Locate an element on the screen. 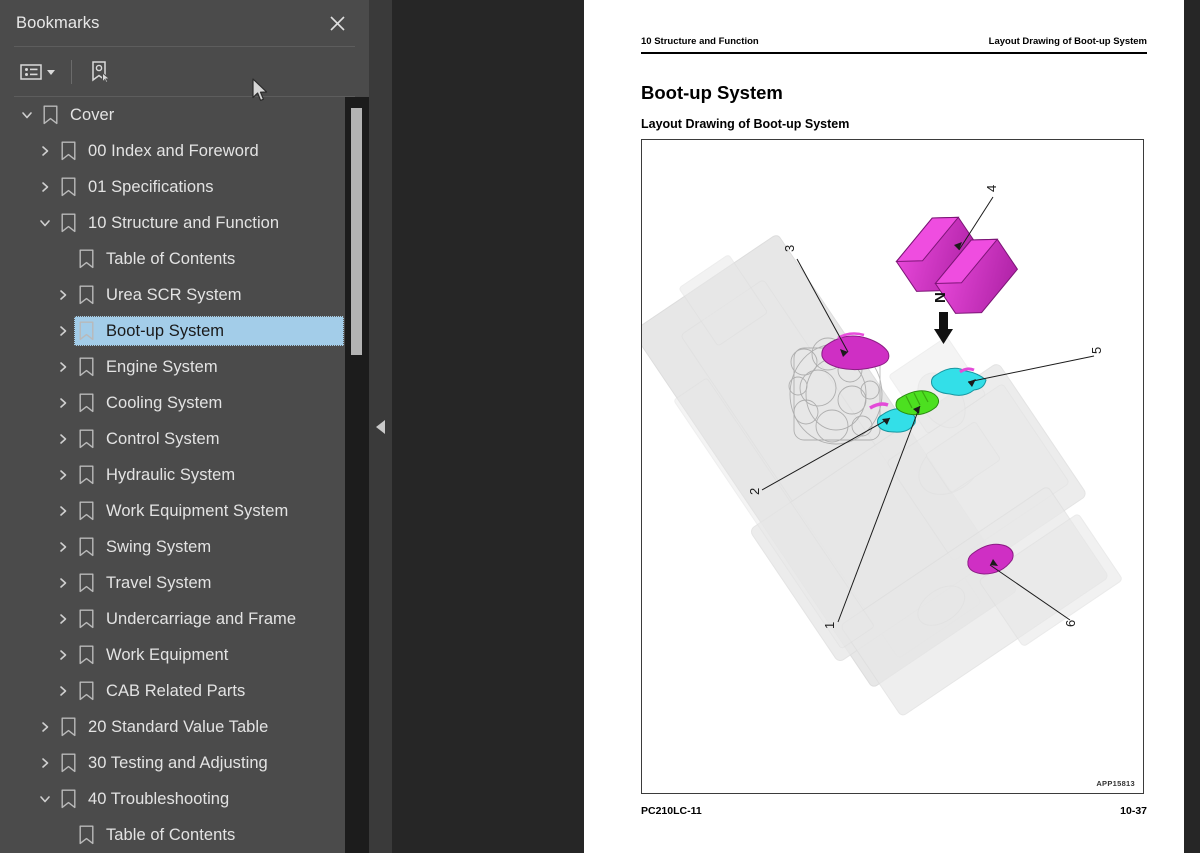 The width and height of the screenshot is (1200, 853). bookmark-row-content: 10 Structure and Function is located at coordinates (200, 223).